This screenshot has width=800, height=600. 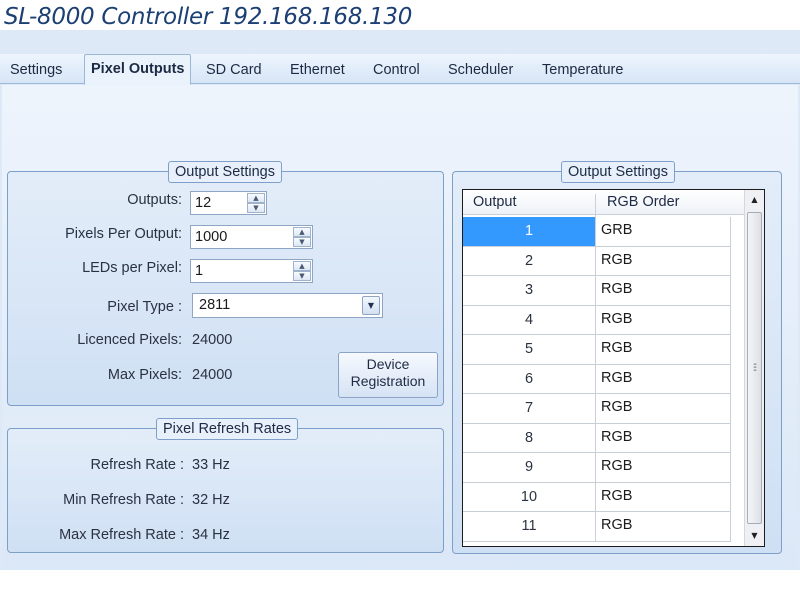 I want to click on table-row: 9 RGB, so click(x=597, y=468).